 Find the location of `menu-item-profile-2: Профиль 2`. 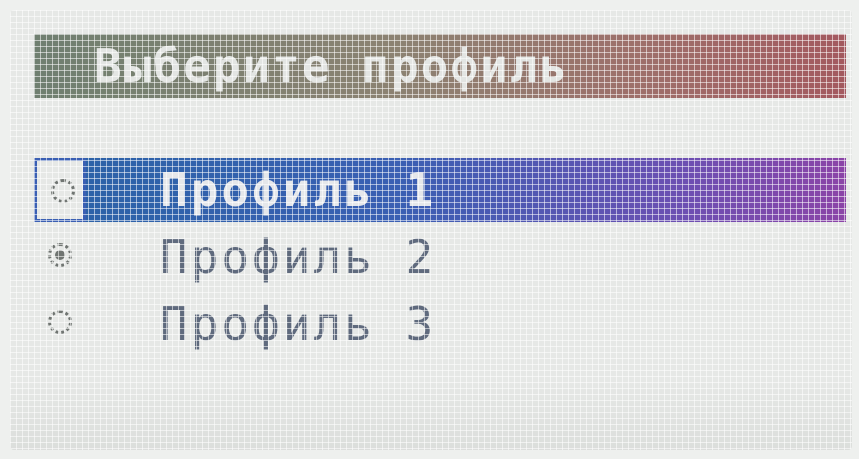

menu-item-profile-2: Профиль 2 is located at coordinates (440, 257).